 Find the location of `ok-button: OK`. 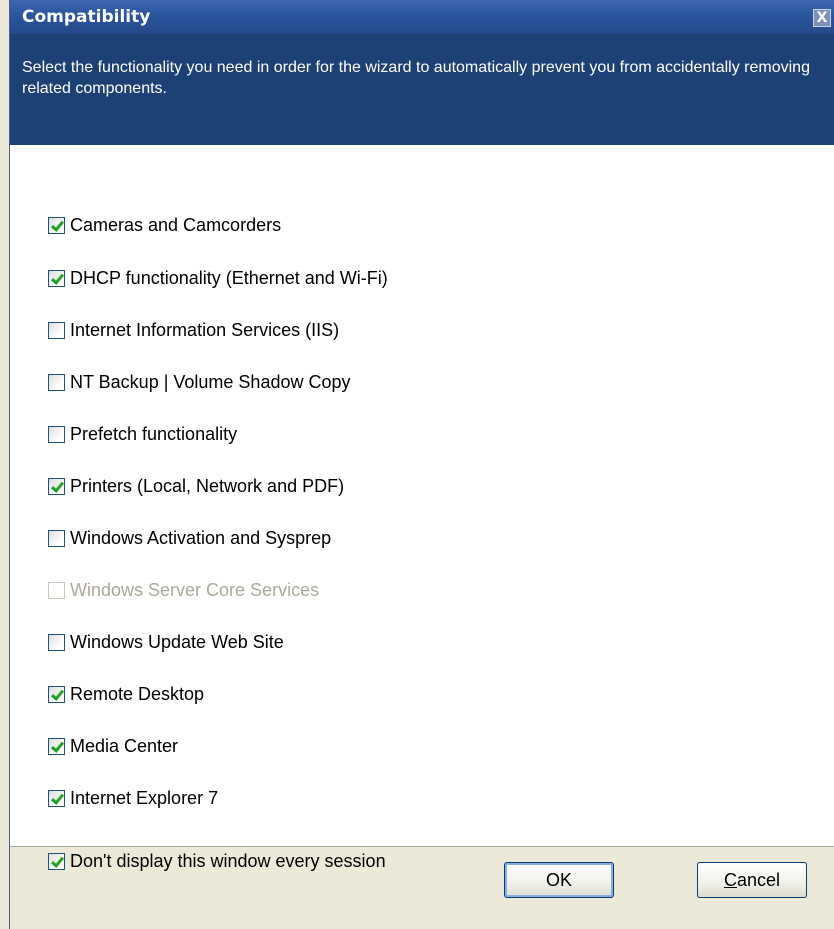

ok-button: OK is located at coordinates (559, 880).